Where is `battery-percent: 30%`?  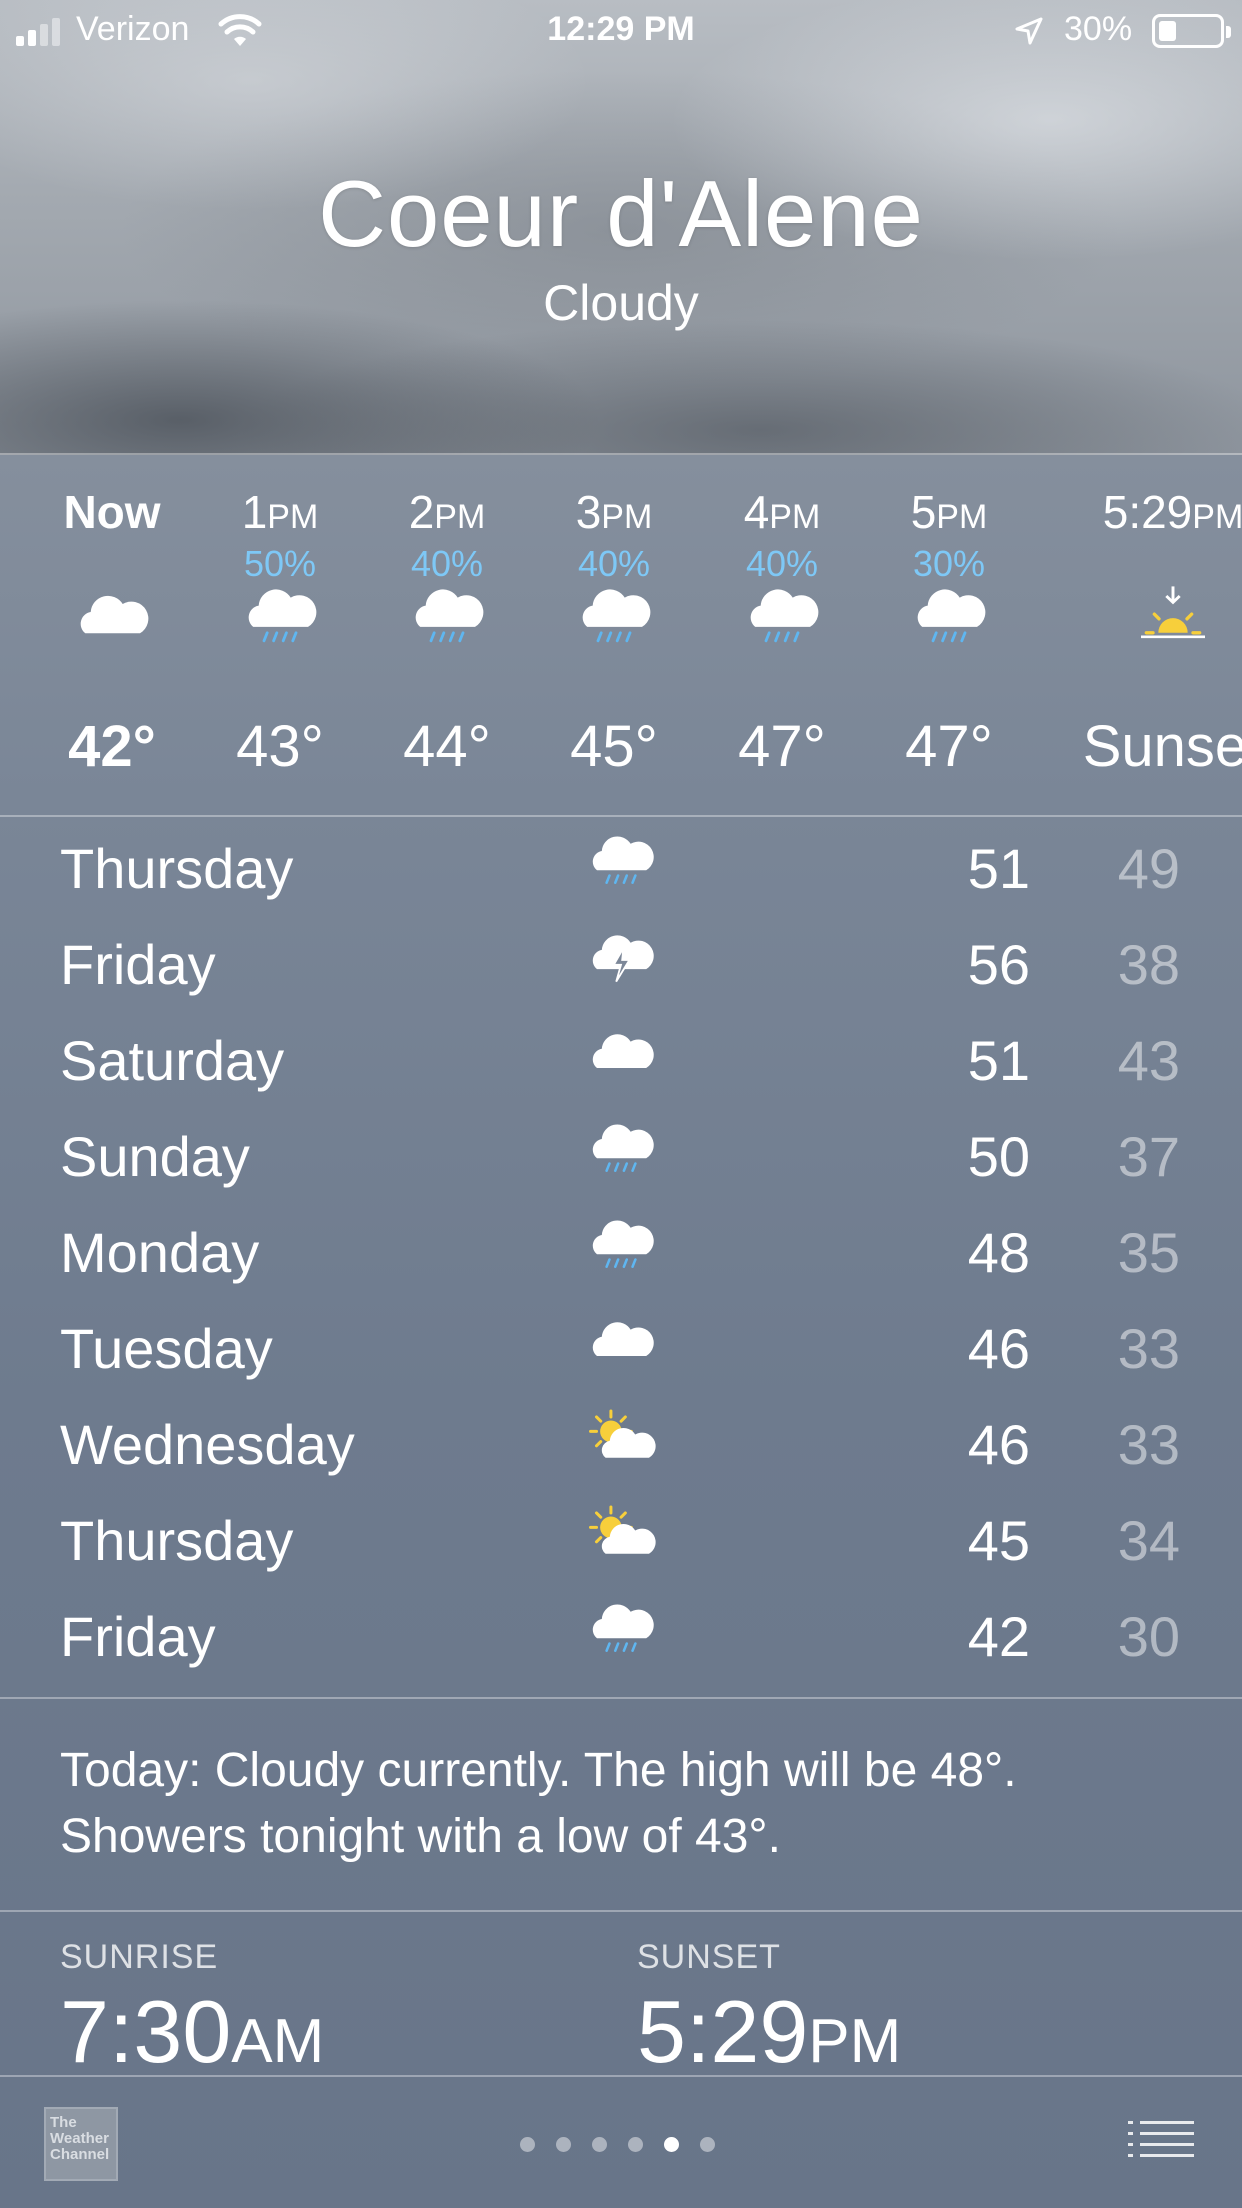 battery-percent: 30% is located at coordinates (1098, 29).